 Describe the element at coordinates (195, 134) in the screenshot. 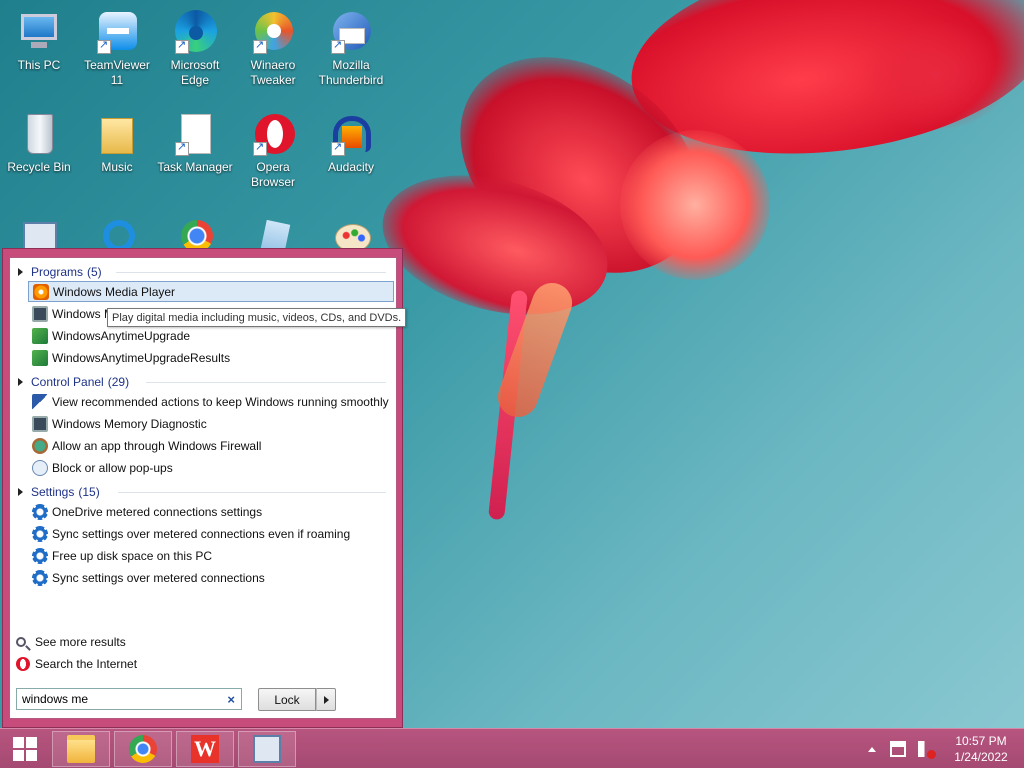

I see `document-icon` at that location.